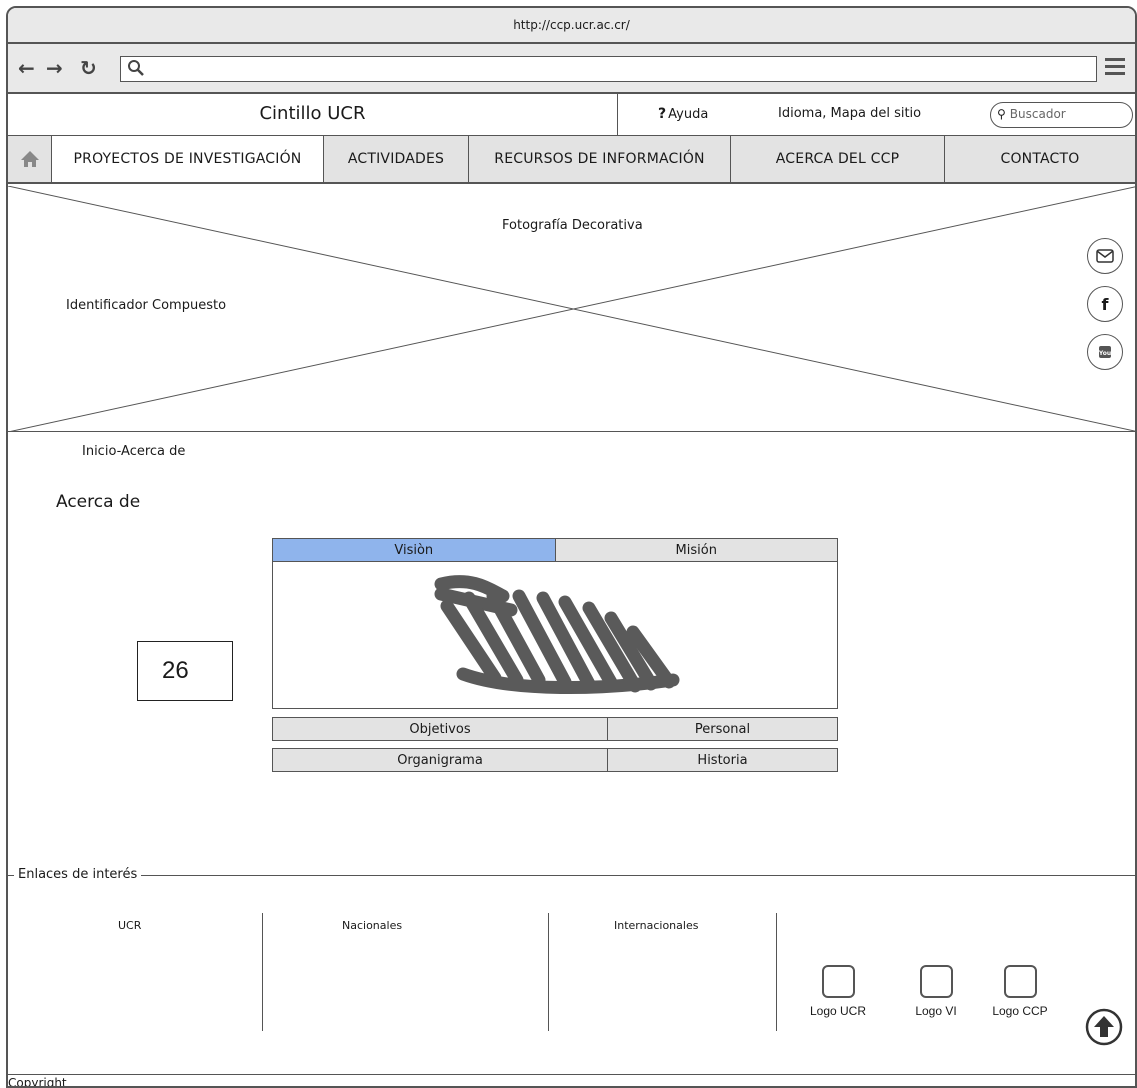 This screenshot has width=1137, height=1088. I want to click on tab-row: Visiòn Misión, so click(555, 550).